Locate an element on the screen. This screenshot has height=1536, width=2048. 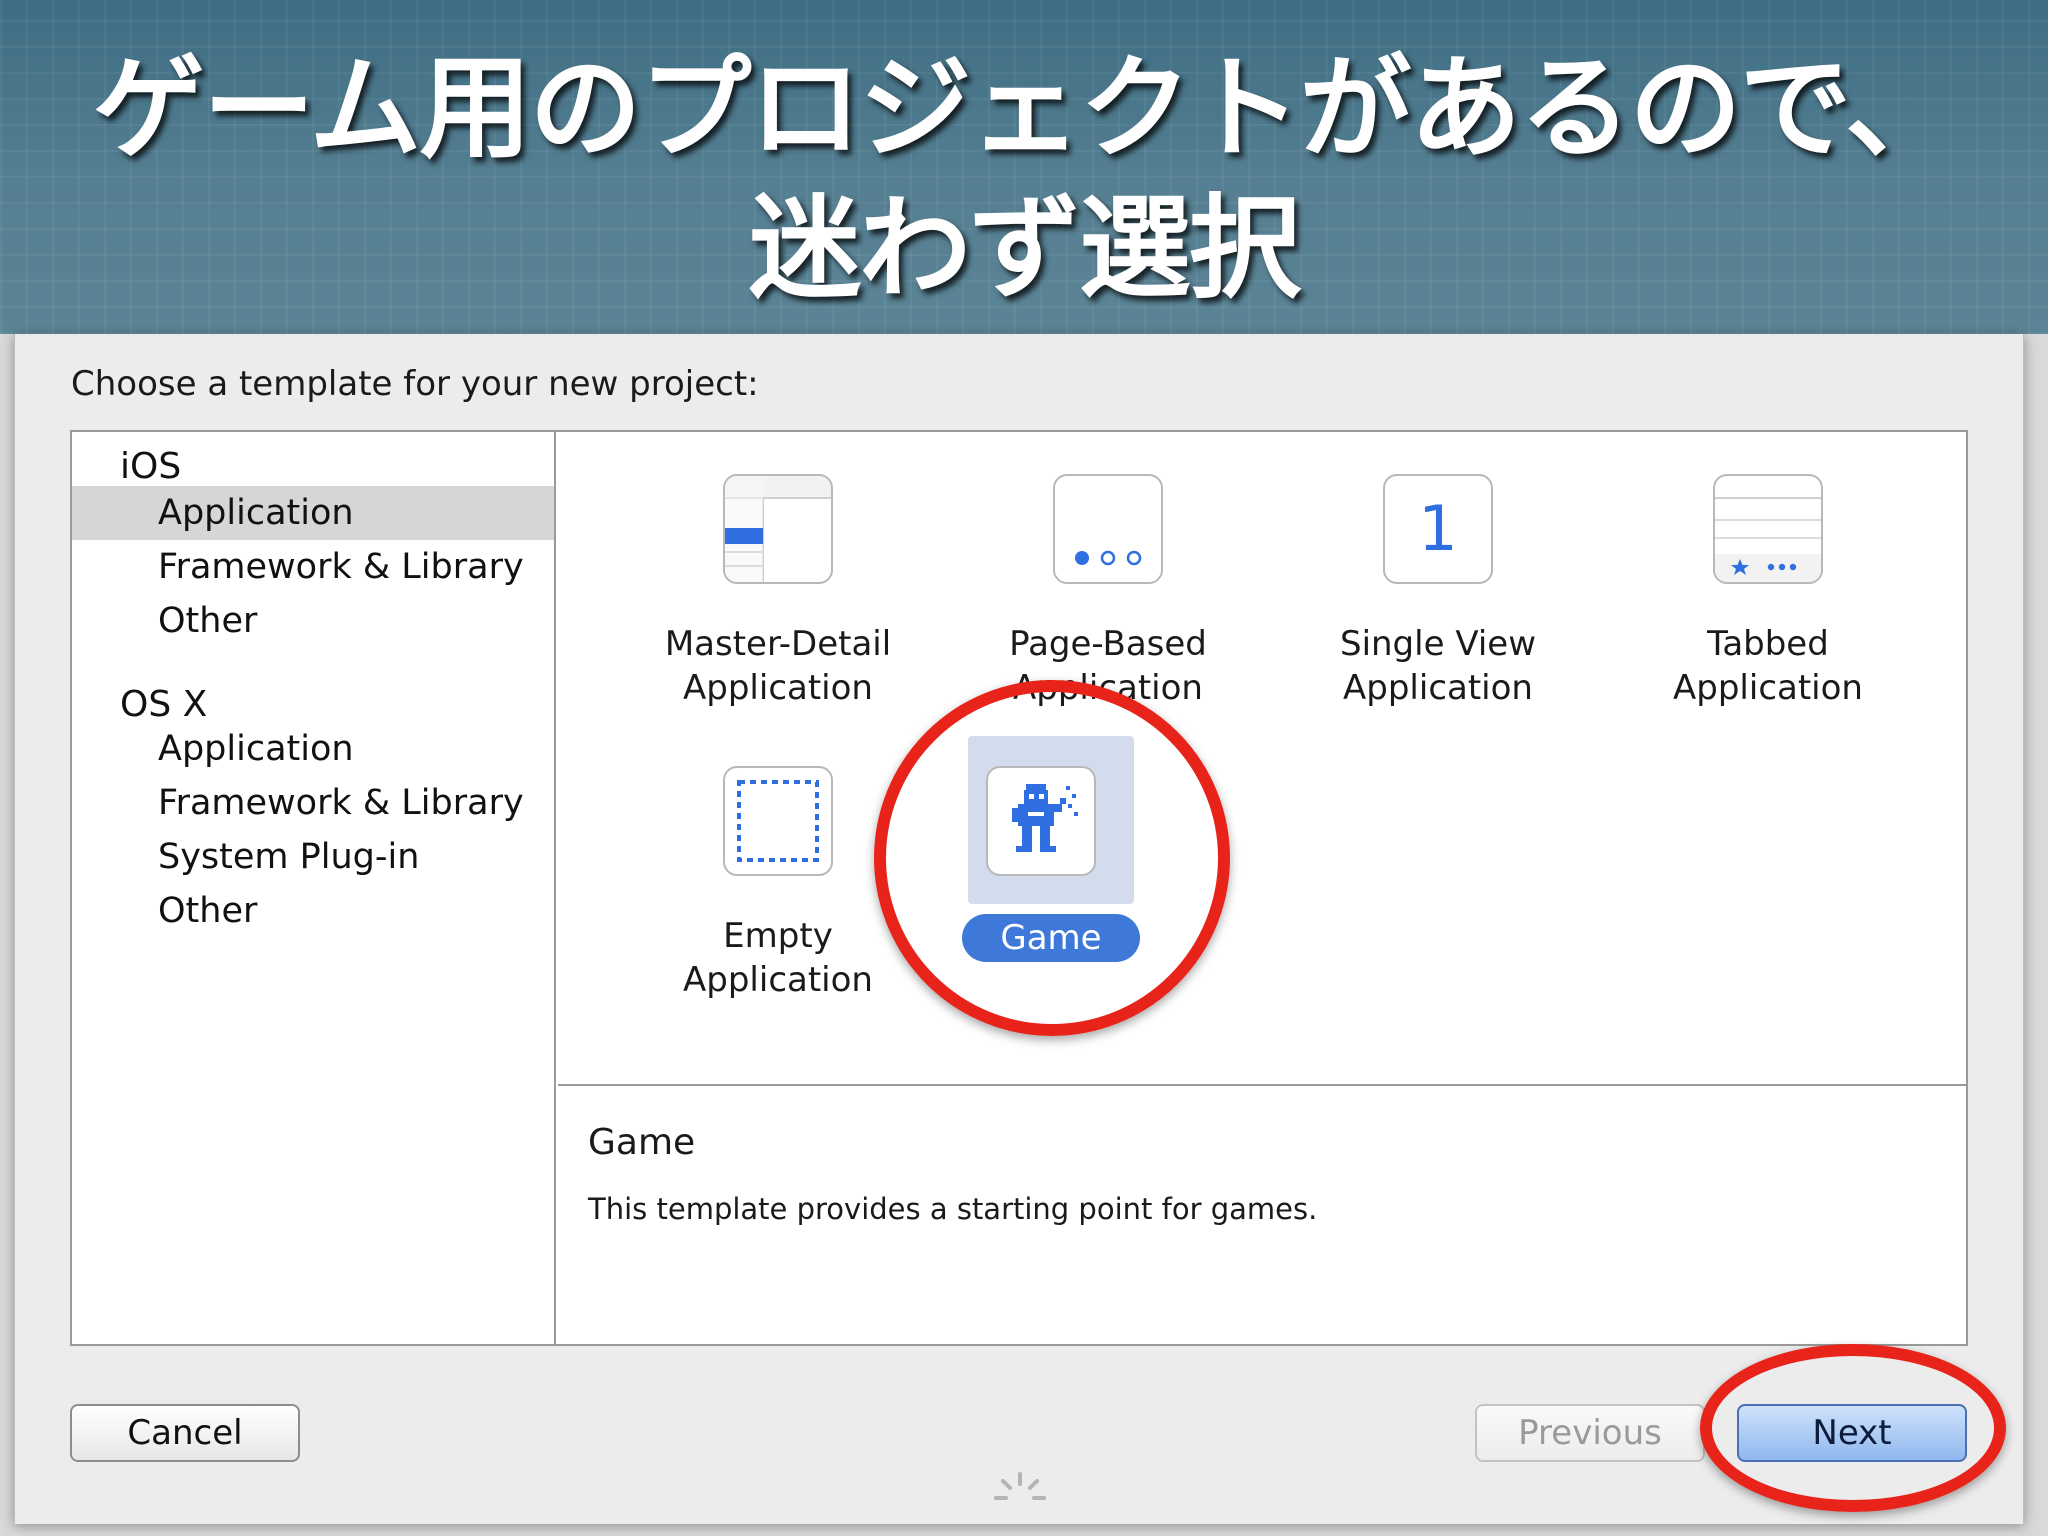
previous-button: Previous is located at coordinates (1590, 1433).